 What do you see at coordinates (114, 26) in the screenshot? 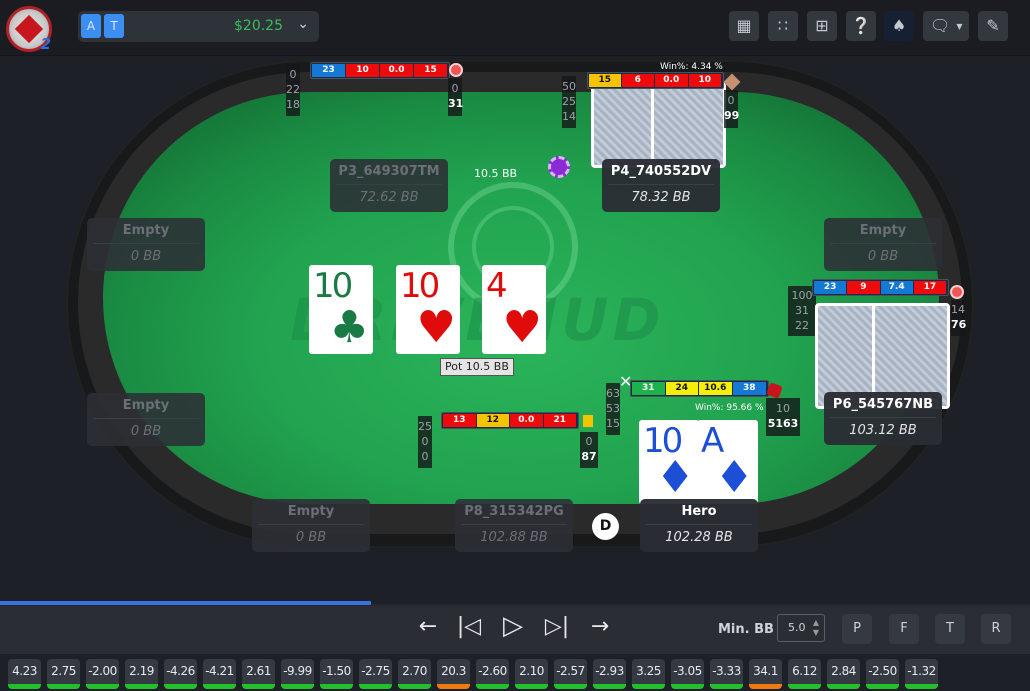
I see `account-avatar-t: T` at bounding box center [114, 26].